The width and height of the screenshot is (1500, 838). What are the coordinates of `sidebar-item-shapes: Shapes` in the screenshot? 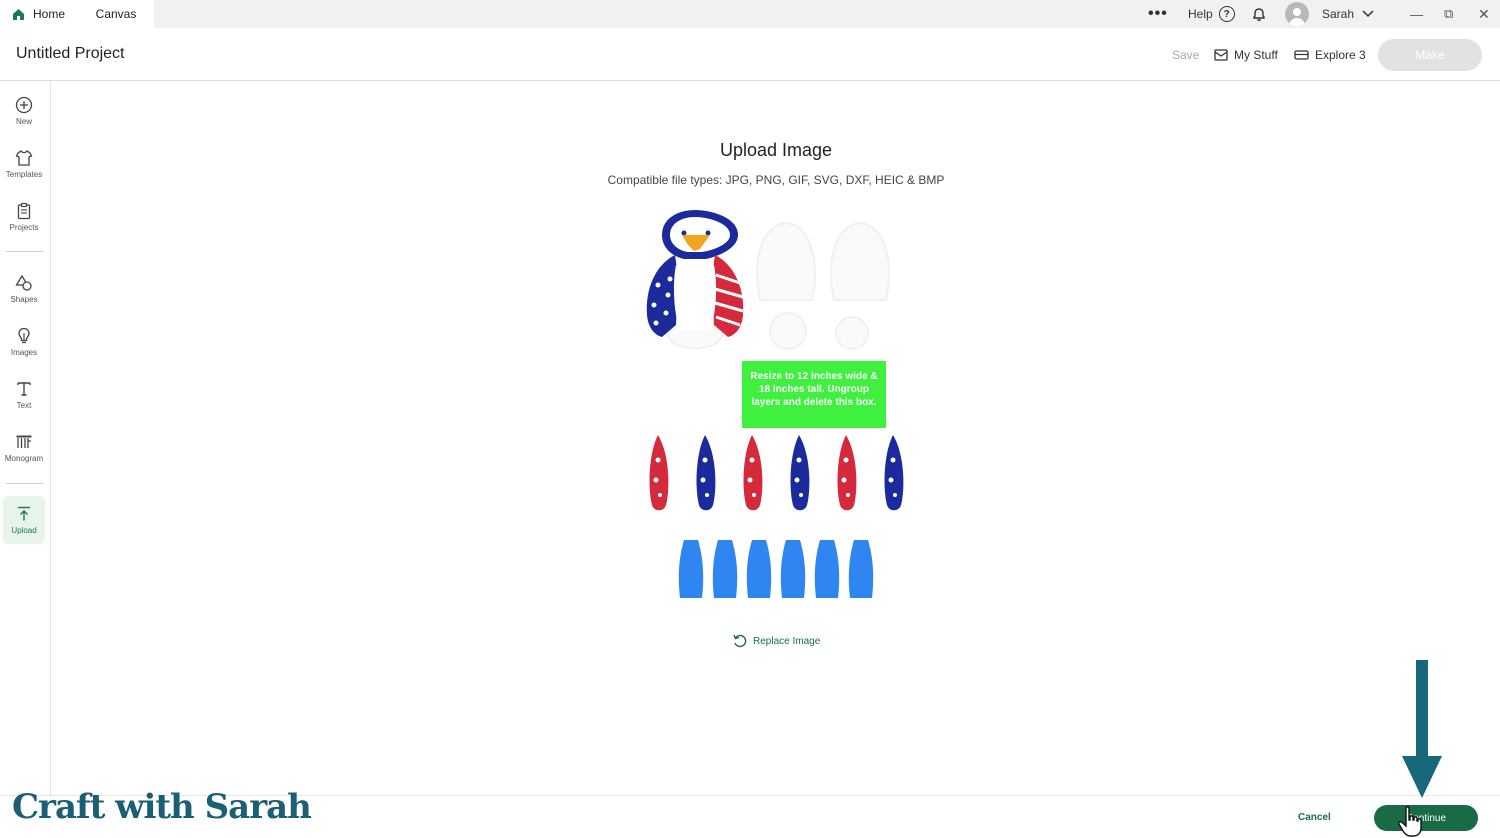 It's located at (24, 289).